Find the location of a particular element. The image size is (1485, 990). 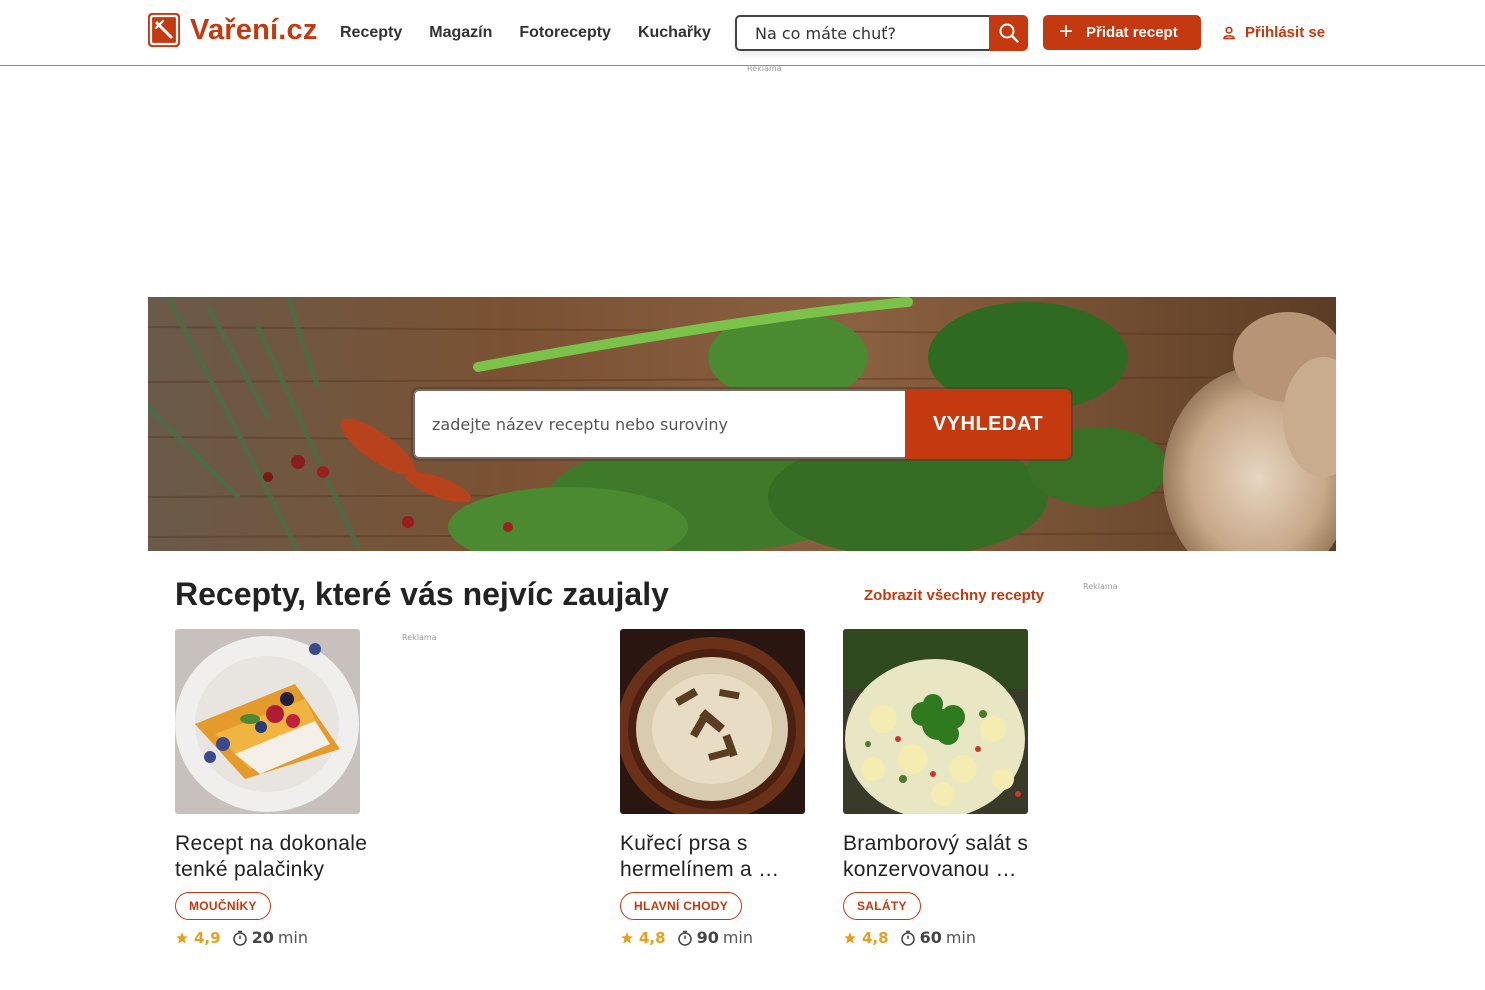

recipe-rating: 4,9 is located at coordinates (198, 938).